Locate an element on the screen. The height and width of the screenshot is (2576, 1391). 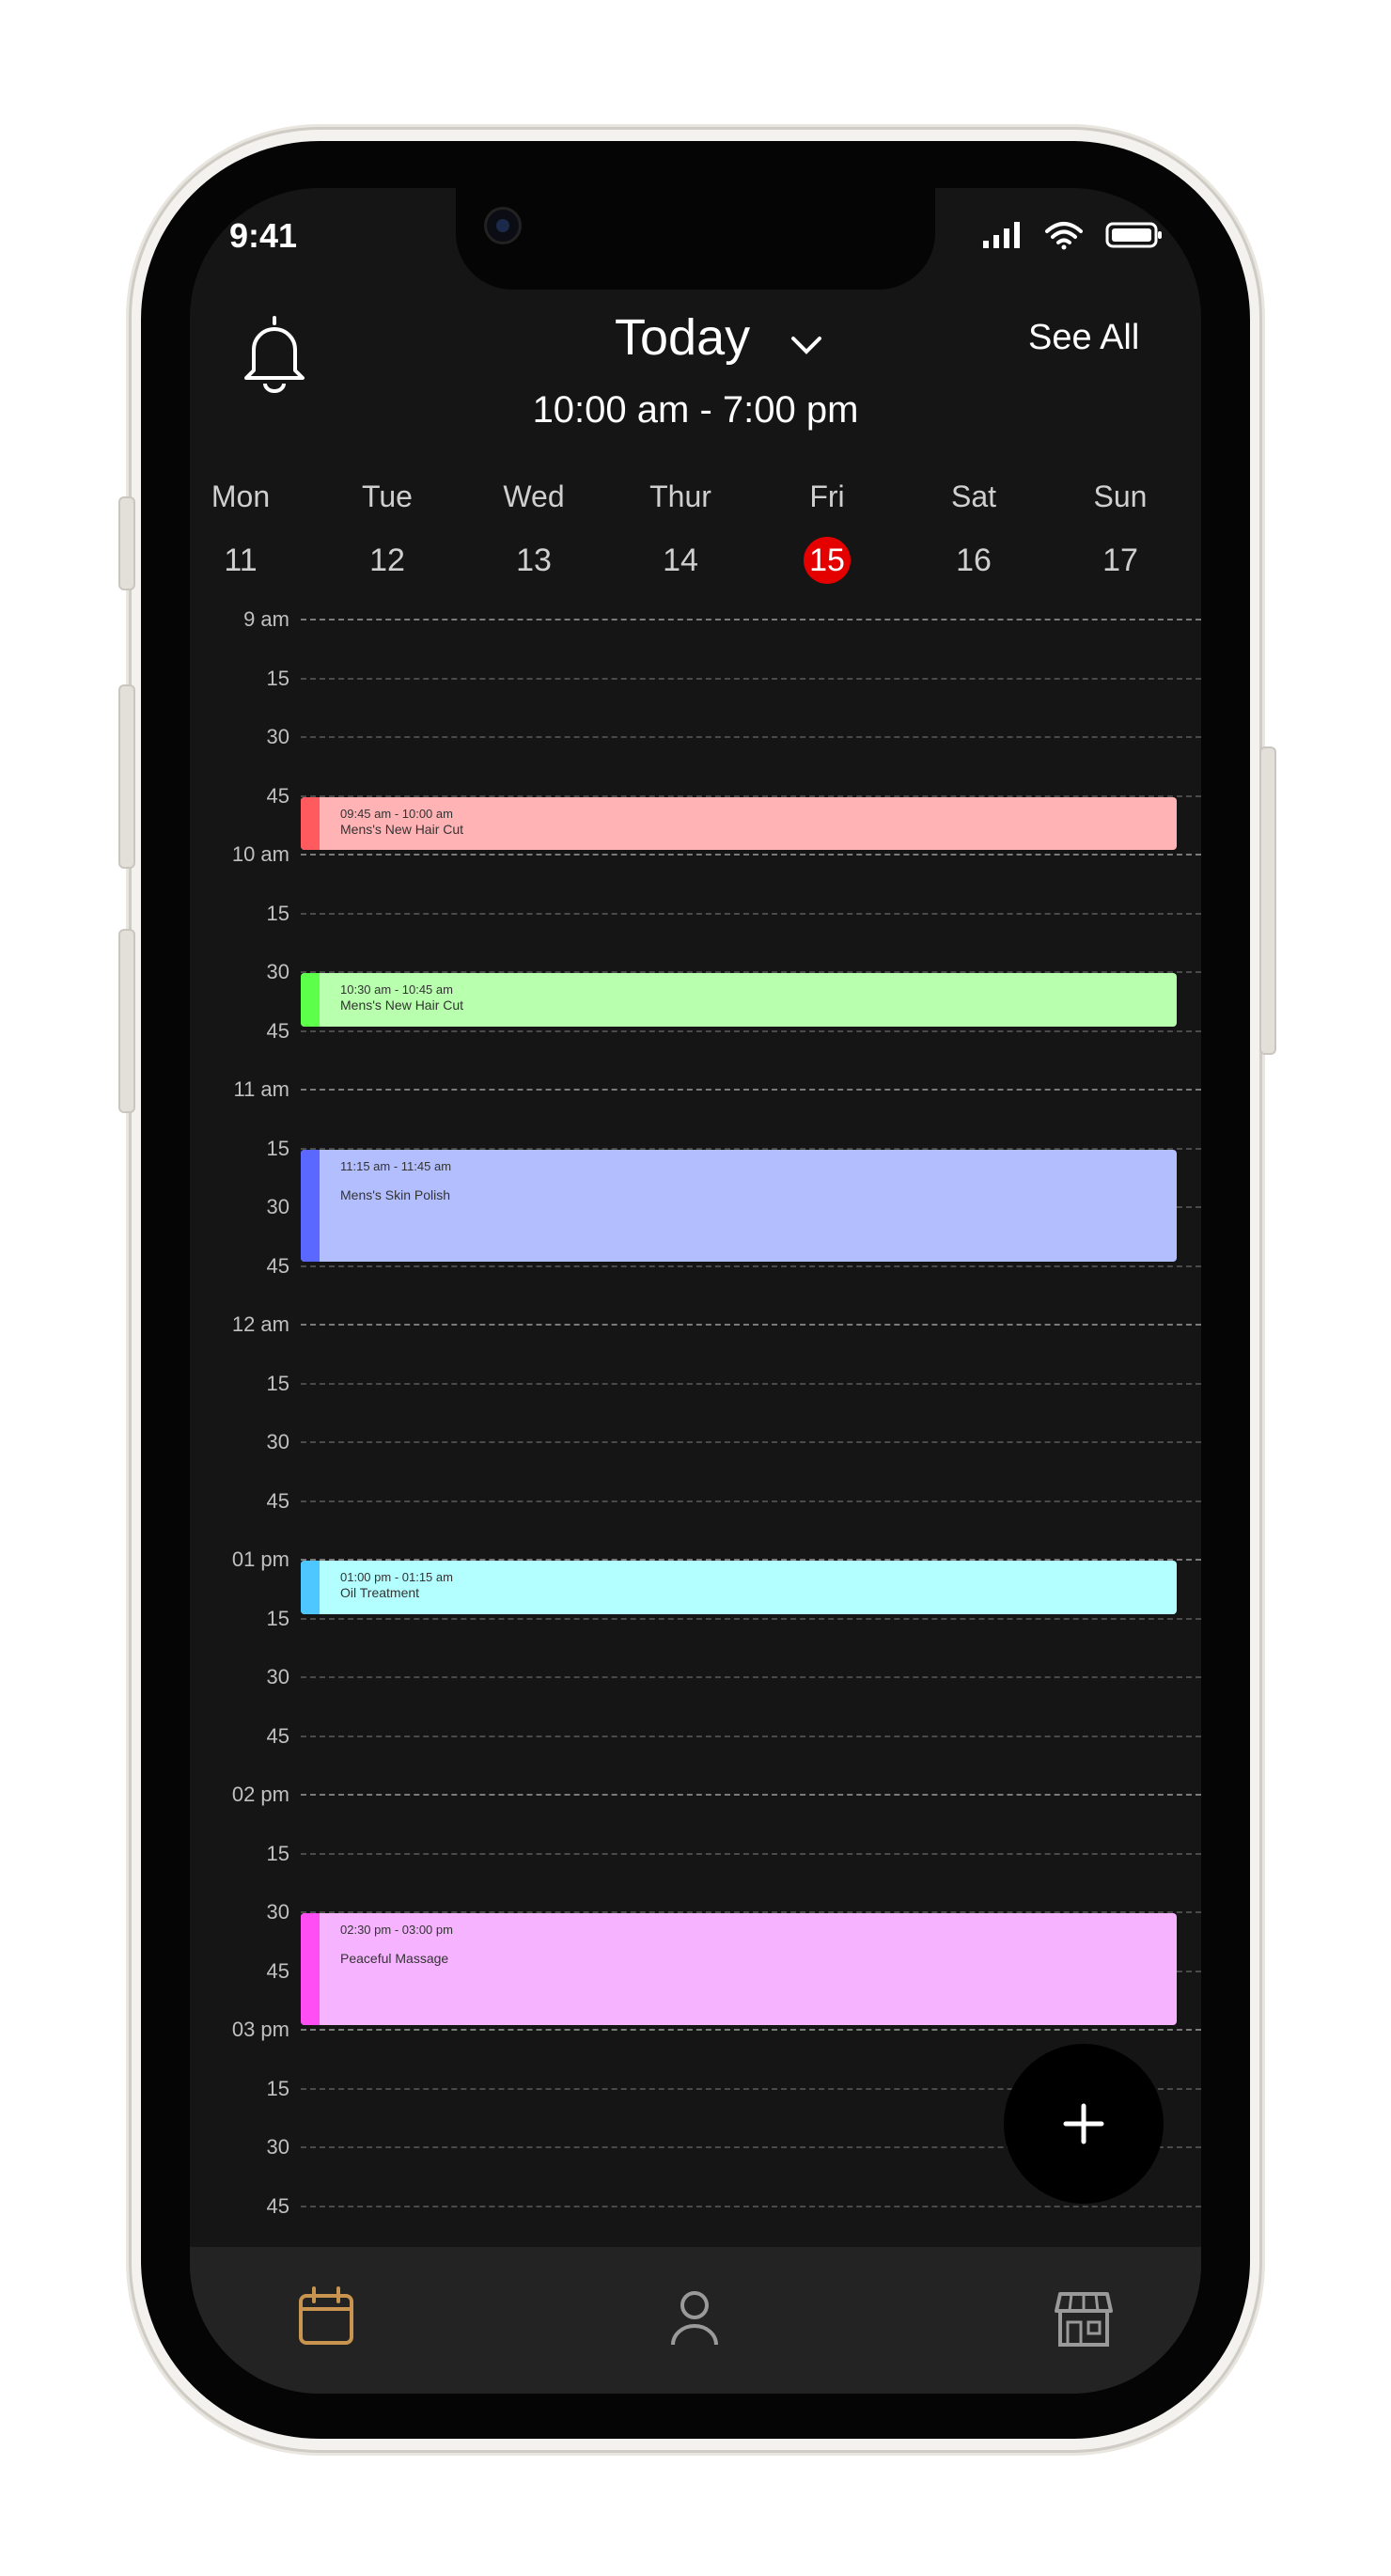
appointment-title: Oil Treatment is located at coordinates (380, 1593).